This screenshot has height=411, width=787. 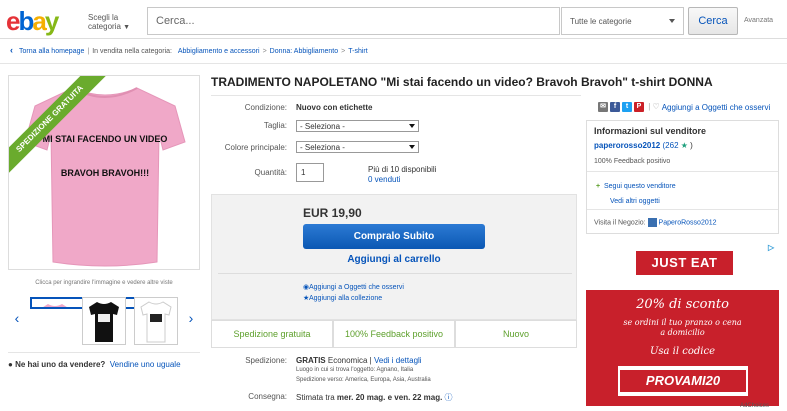 What do you see at coordinates (32, 21) in the screenshot?
I see `ebay-logo: ebay` at bounding box center [32, 21].